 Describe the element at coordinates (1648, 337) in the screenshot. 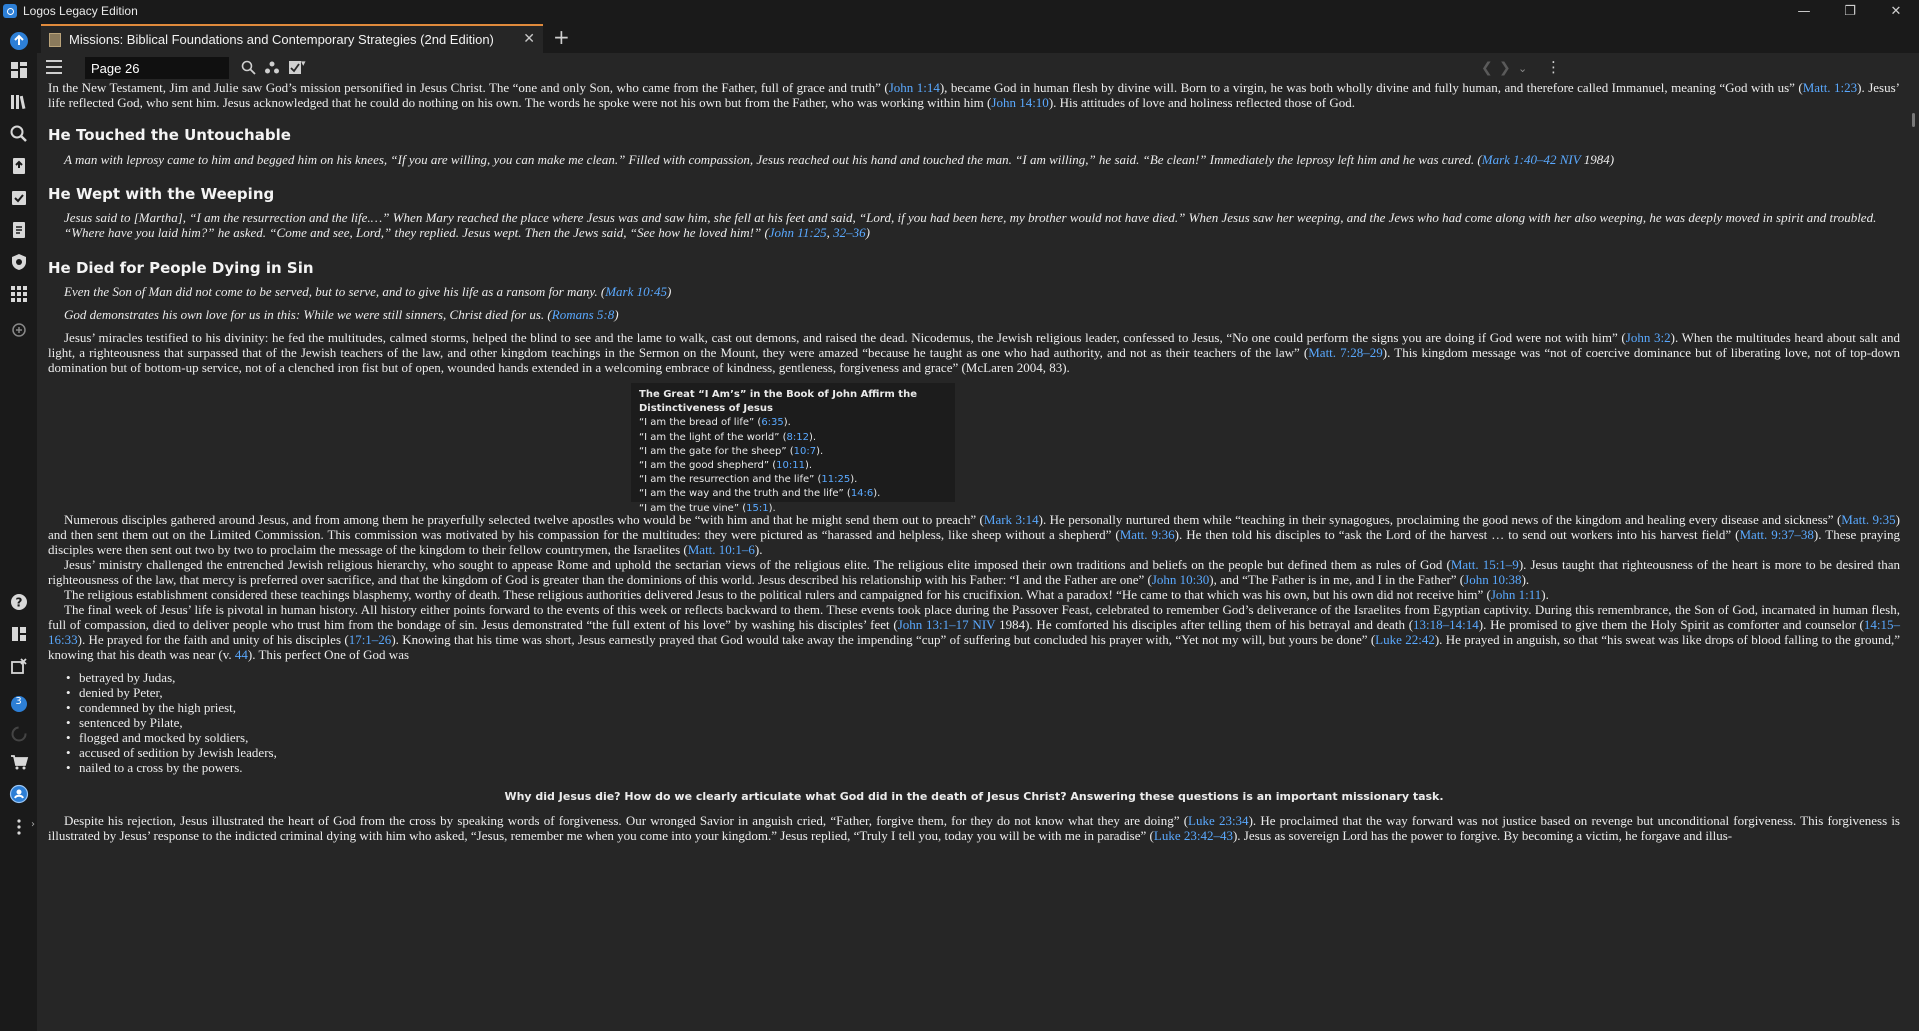

I see `scripture-link: John 3:2` at that location.